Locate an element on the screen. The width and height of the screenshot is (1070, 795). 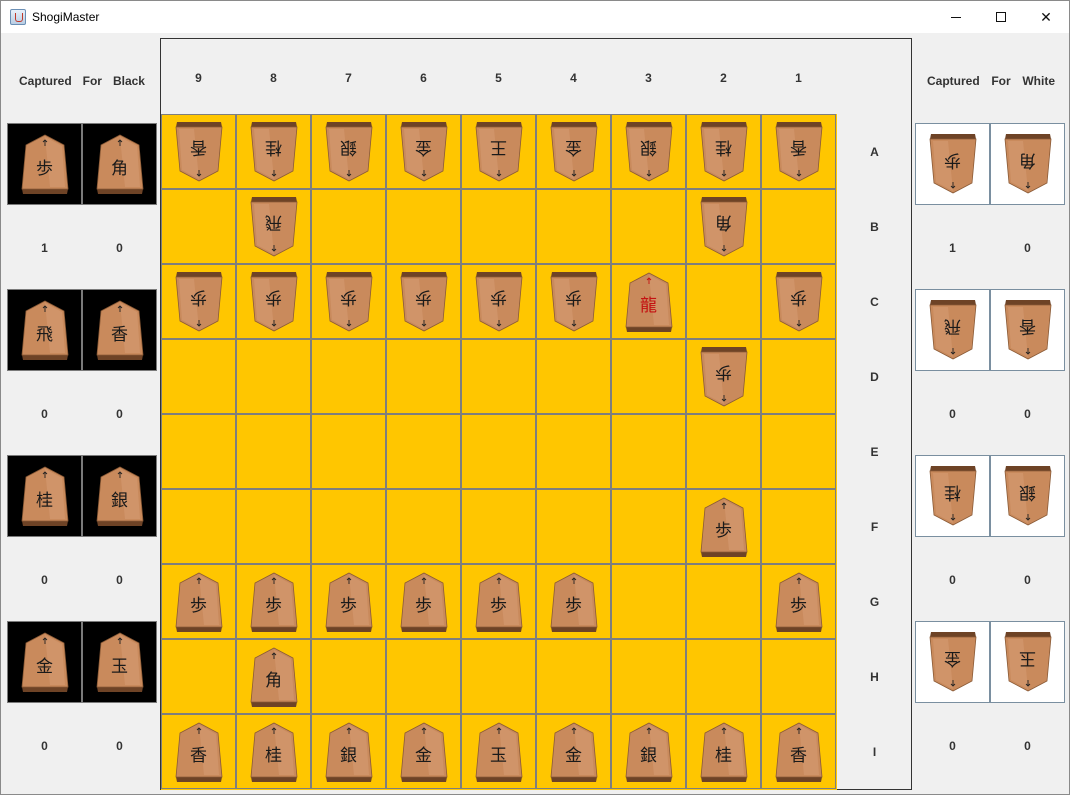
minimize-button is located at coordinates (956, 17).